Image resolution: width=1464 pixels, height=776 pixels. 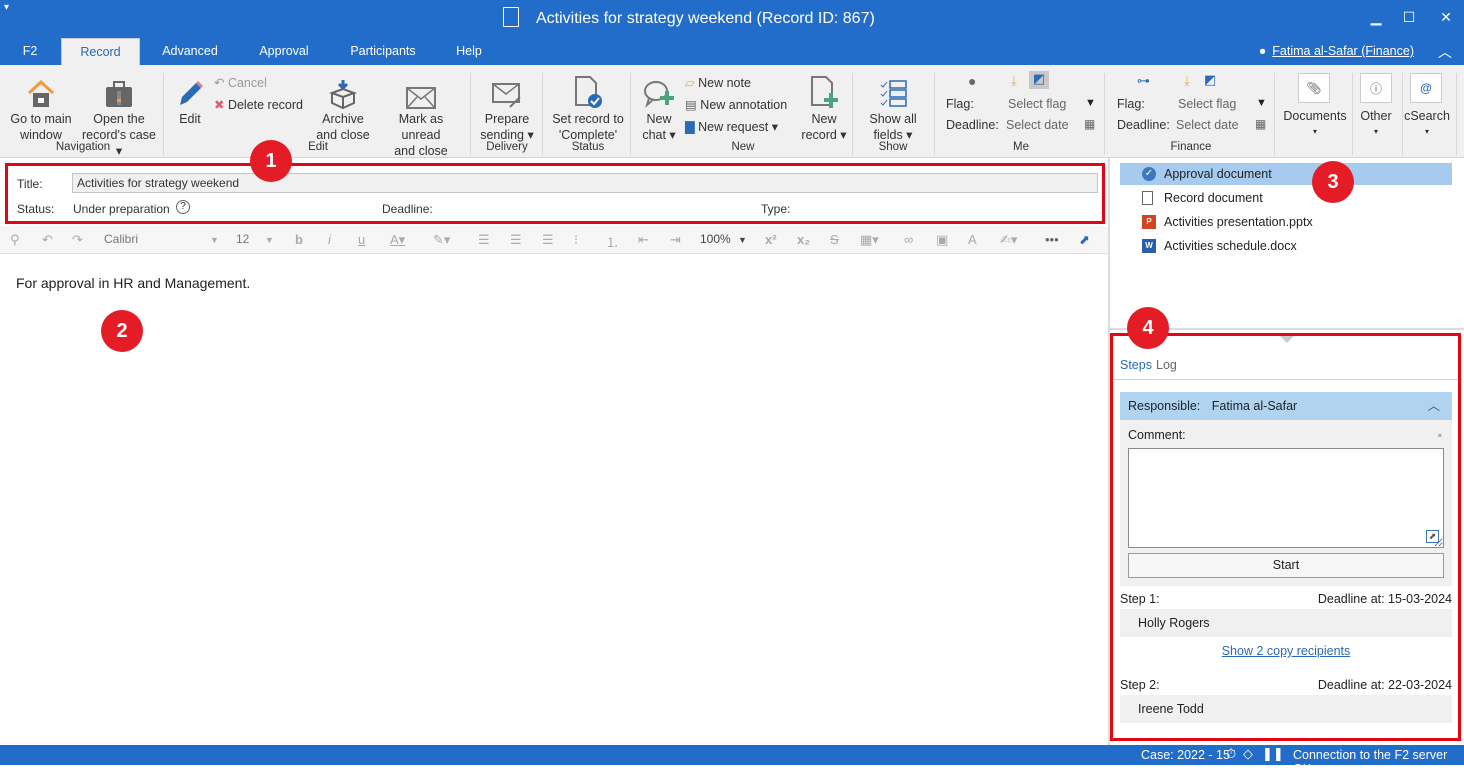 What do you see at coordinates (834, 239) in the screenshot?
I see `strikethrough-icon: S` at bounding box center [834, 239].